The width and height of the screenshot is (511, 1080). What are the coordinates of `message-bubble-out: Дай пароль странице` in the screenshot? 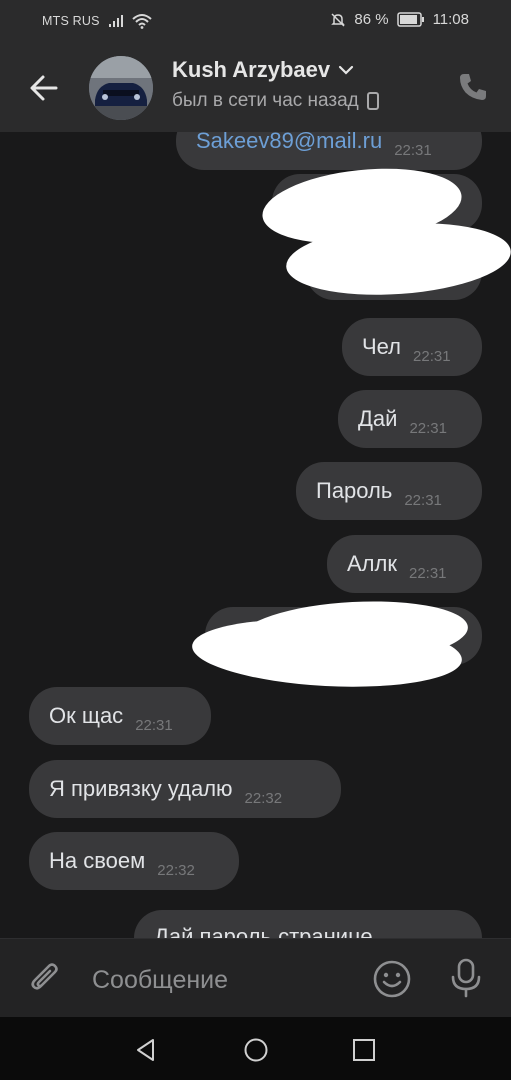 It's located at (308, 924).